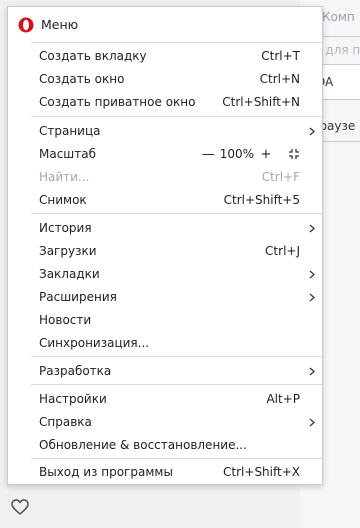 The image size is (360, 528). I want to click on menu-header: Меню, so click(165, 24).